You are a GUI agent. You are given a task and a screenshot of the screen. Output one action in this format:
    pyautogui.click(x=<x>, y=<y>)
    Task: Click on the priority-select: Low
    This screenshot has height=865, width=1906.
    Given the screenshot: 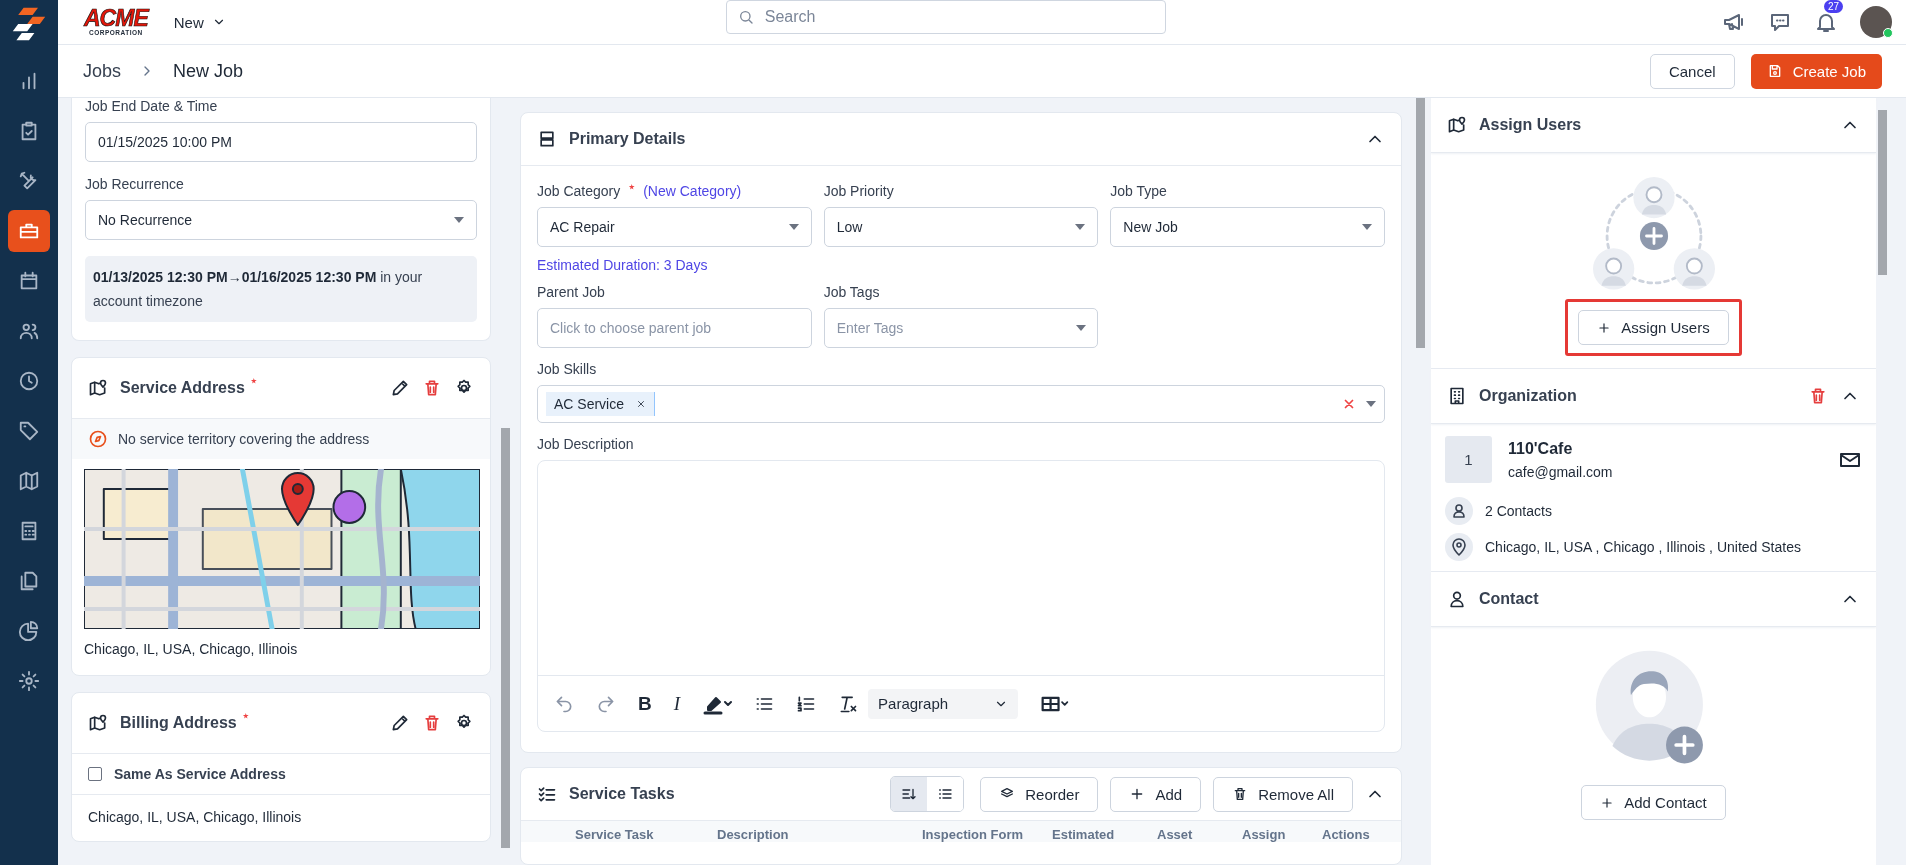 What is the action you would take?
    pyautogui.click(x=961, y=227)
    